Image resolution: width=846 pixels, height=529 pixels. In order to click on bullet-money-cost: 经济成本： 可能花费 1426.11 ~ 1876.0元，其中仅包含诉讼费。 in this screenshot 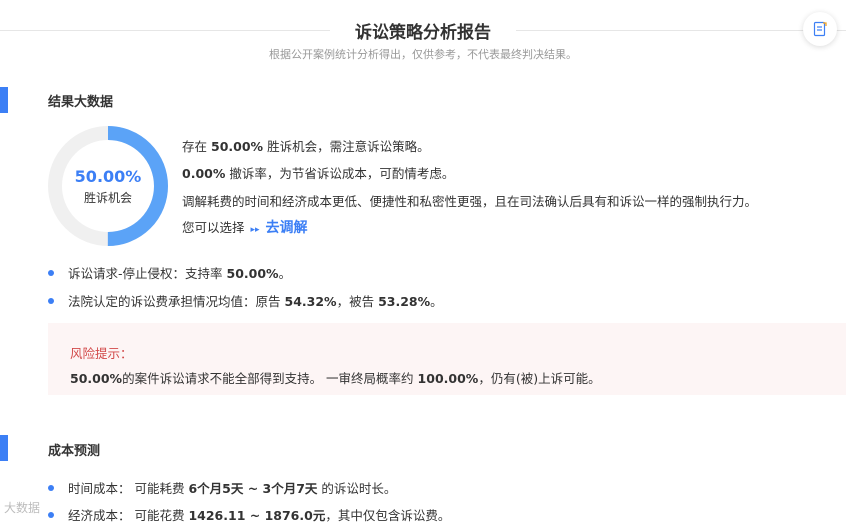, I will do `click(249, 514)`.